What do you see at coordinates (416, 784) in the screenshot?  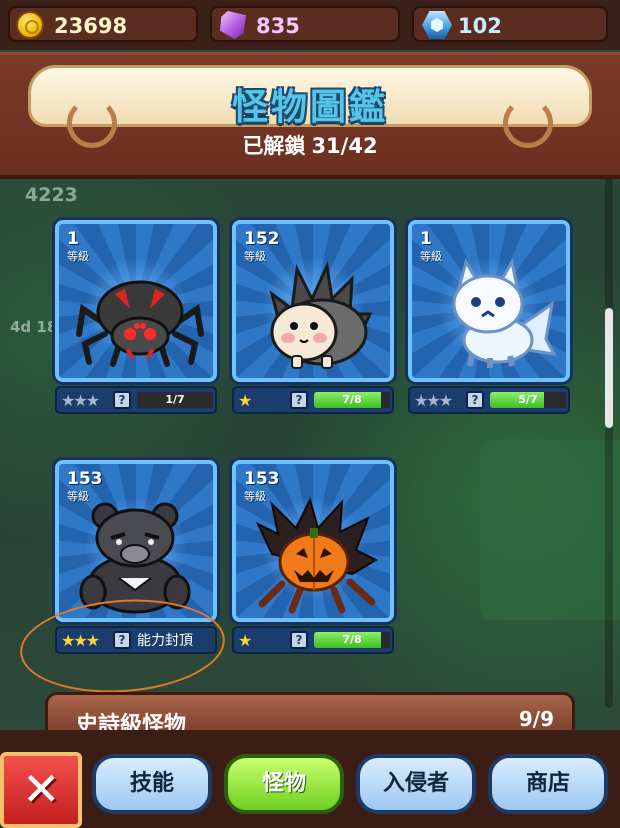 I see `tab-invaders: 入侵者` at bounding box center [416, 784].